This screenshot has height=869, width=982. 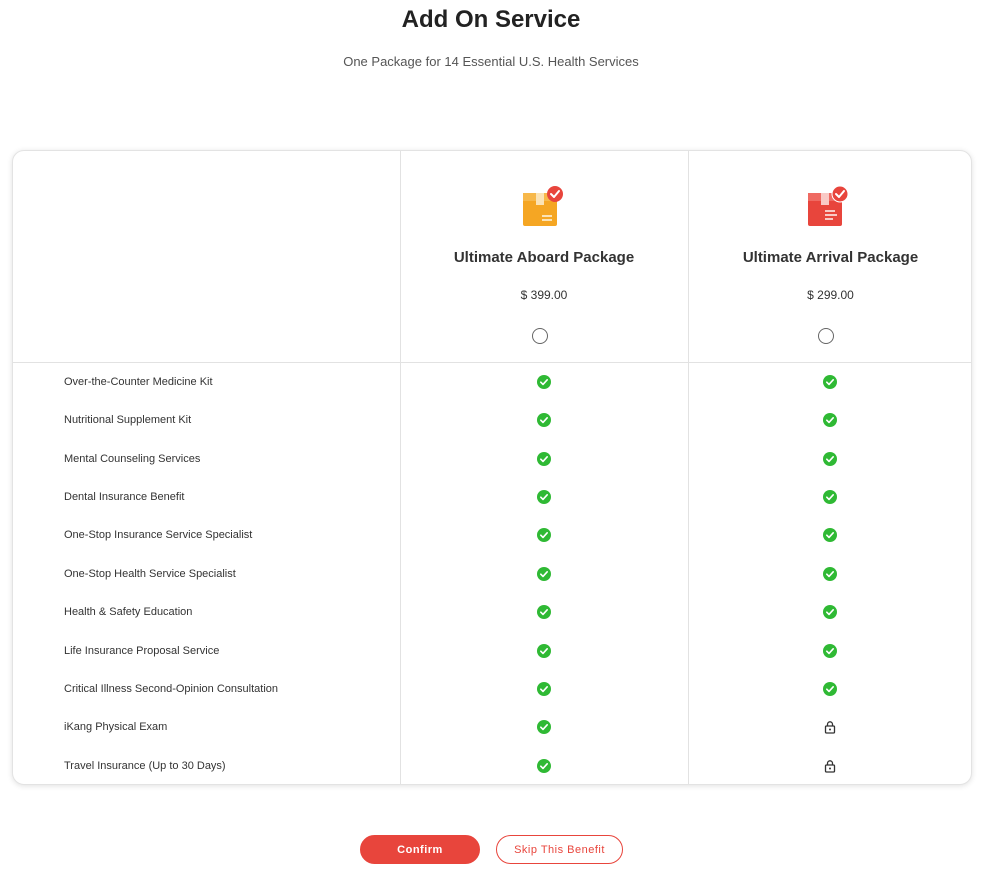 What do you see at coordinates (142, 651) in the screenshot?
I see `feature-label: Life Insurance Proposal Service` at bounding box center [142, 651].